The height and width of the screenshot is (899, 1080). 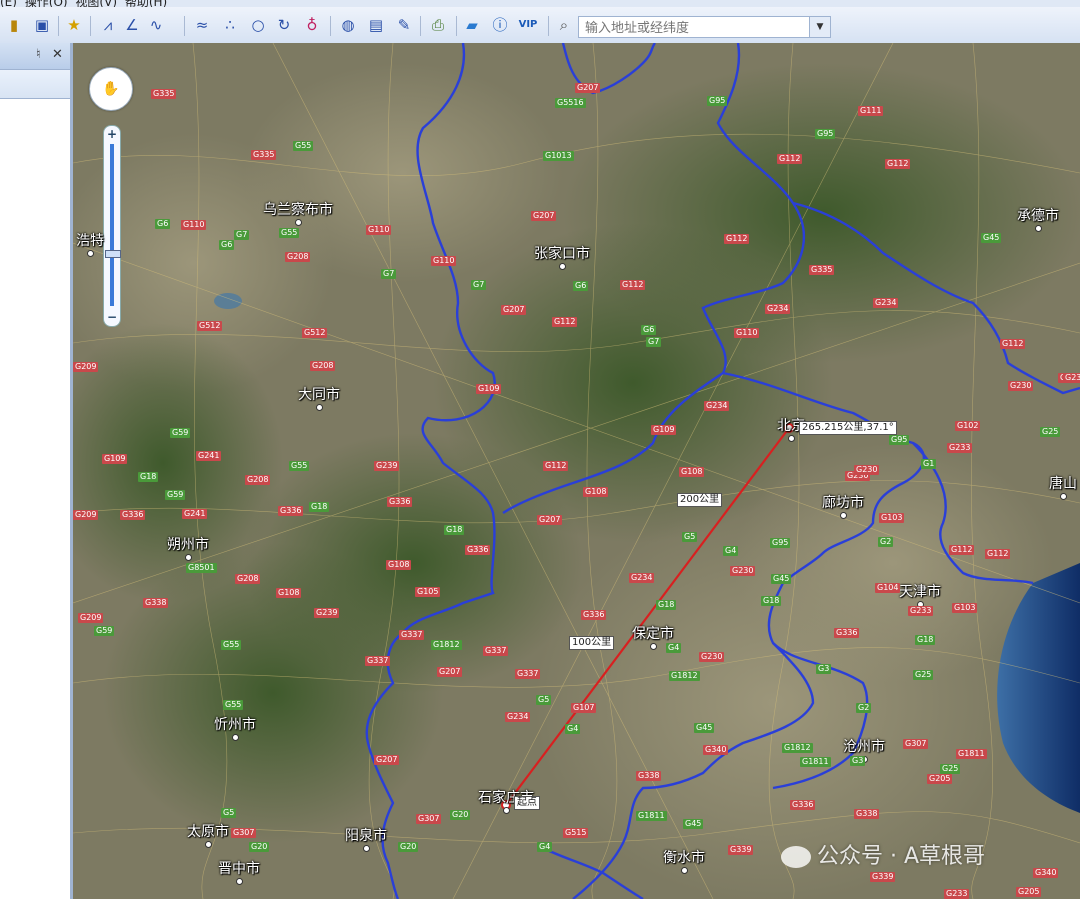 I want to click on ruler-icon: ▮, so click(x=14, y=25).